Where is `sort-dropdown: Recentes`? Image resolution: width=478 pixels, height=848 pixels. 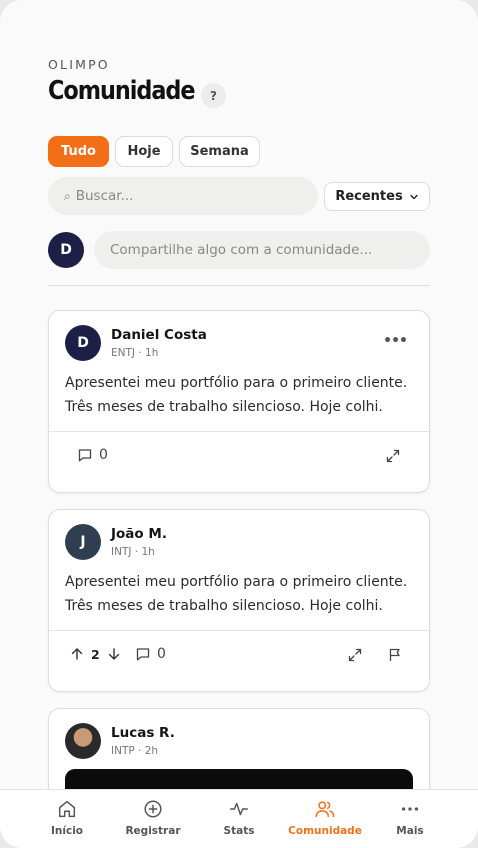 sort-dropdown: Recentes is located at coordinates (377, 196).